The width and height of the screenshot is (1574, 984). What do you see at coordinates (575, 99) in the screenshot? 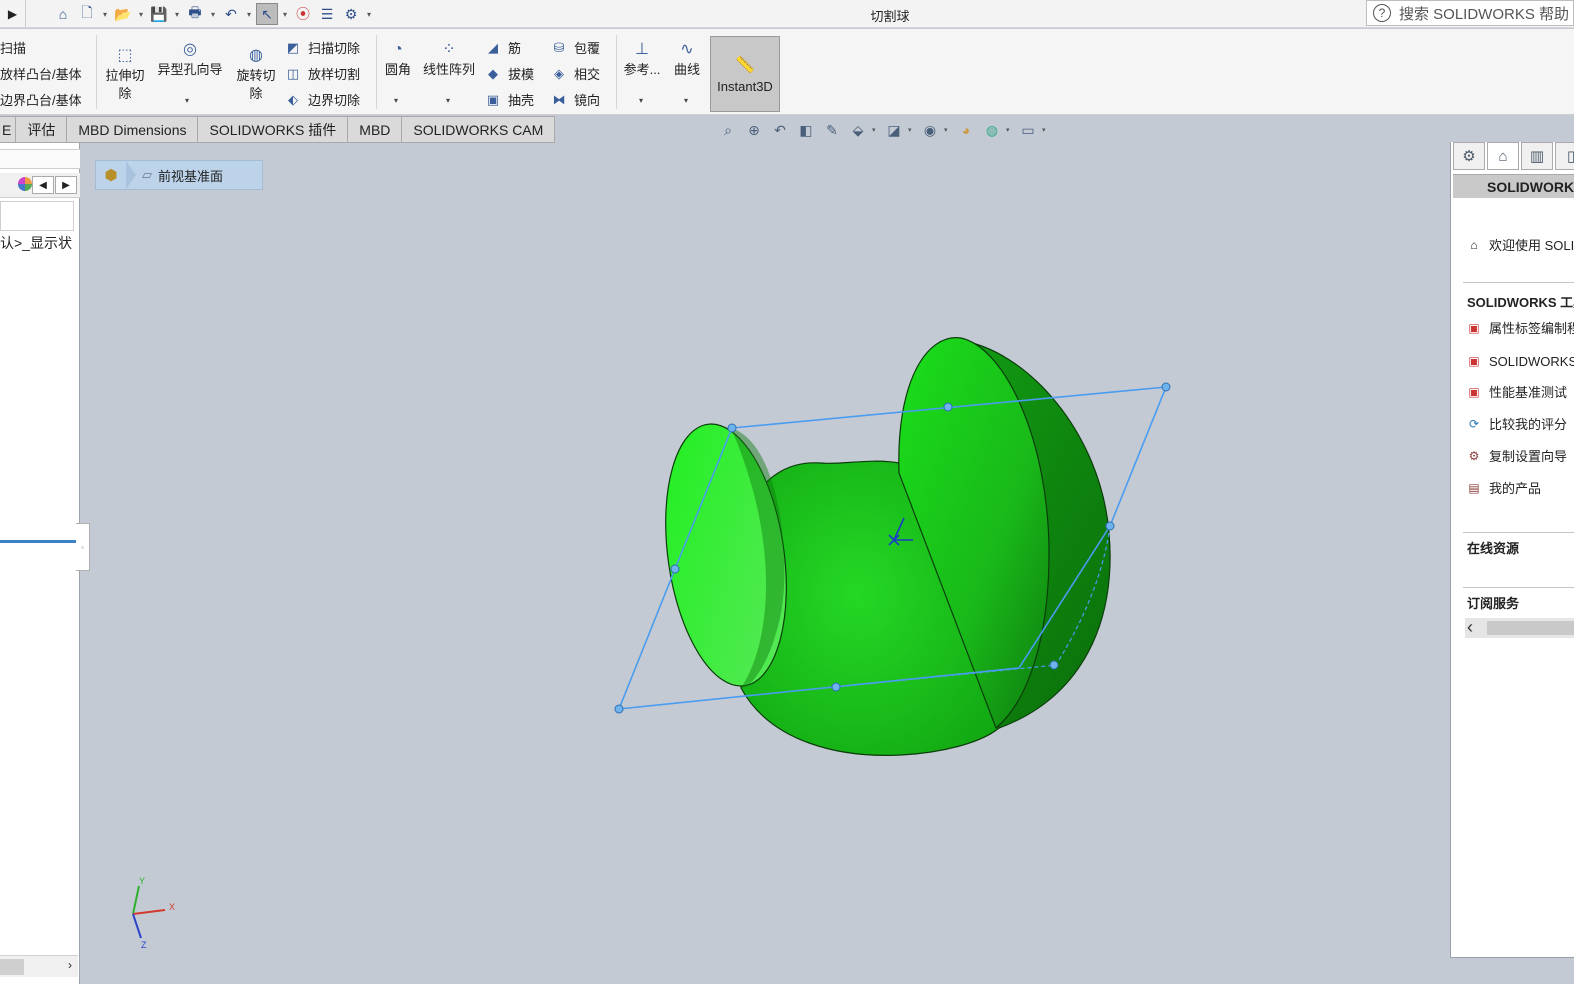
I see `mirror-button: ⧓ 镜向` at bounding box center [575, 99].